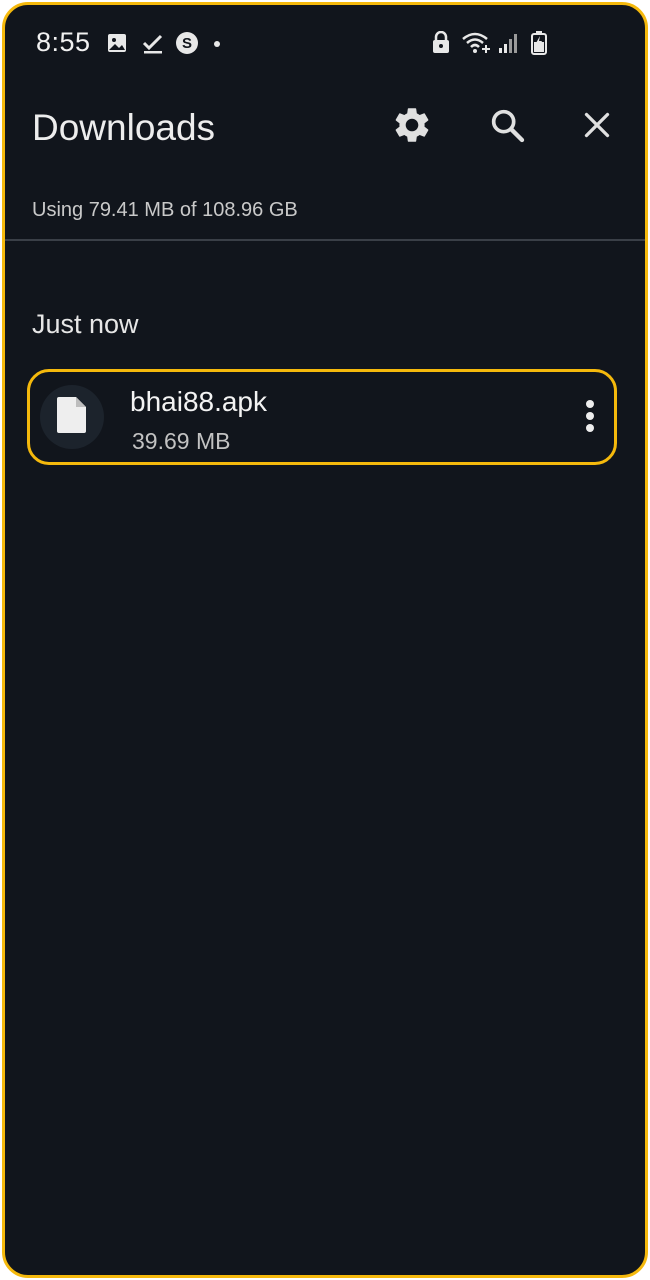  What do you see at coordinates (199, 401) in the screenshot?
I see `file-name: bhai88.apk` at bounding box center [199, 401].